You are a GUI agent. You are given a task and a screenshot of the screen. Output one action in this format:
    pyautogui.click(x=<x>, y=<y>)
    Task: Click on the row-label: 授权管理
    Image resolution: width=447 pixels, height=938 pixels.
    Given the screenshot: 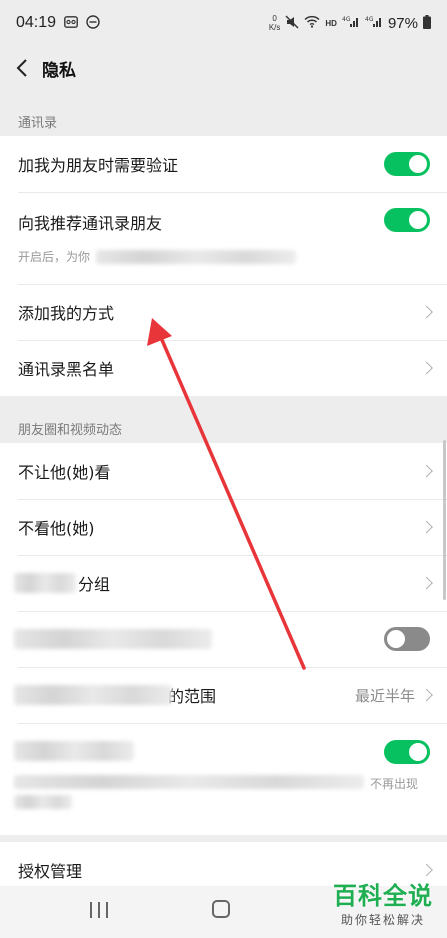 What is the action you would take?
    pyautogui.click(x=50, y=871)
    